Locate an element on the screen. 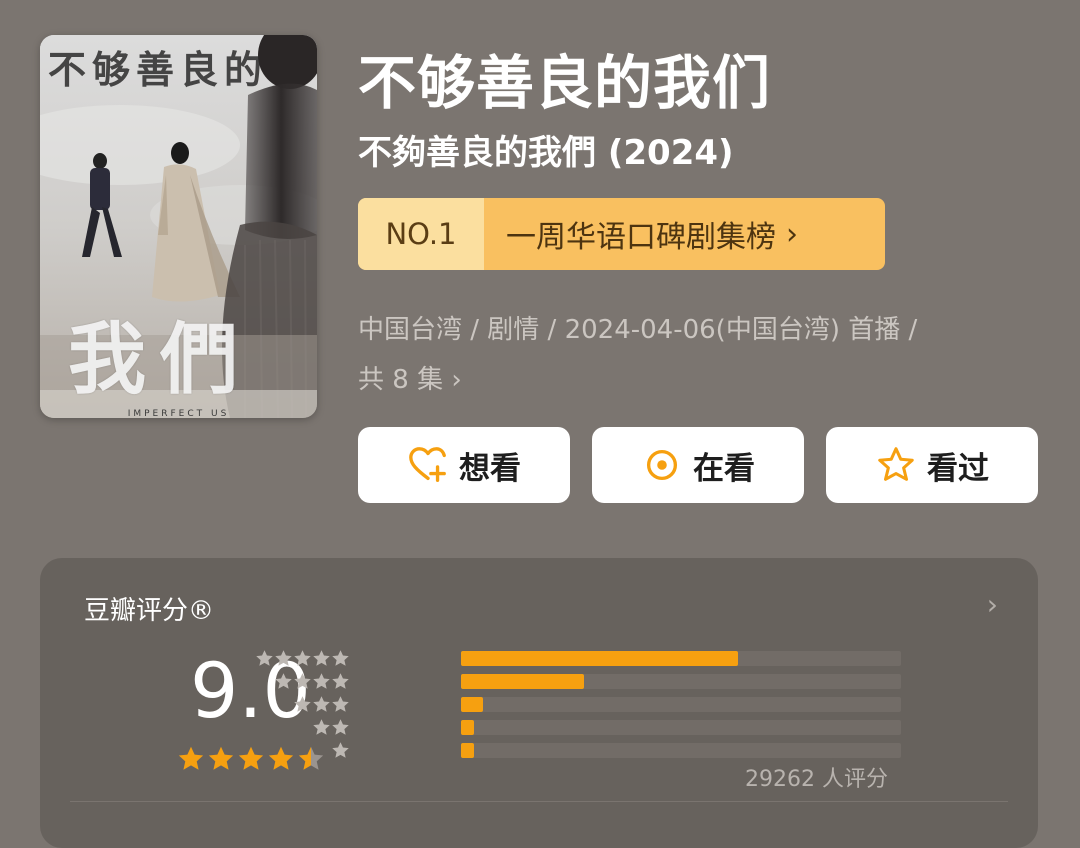  poster-title-art: 不够善良的 is located at coordinates (158, 69).